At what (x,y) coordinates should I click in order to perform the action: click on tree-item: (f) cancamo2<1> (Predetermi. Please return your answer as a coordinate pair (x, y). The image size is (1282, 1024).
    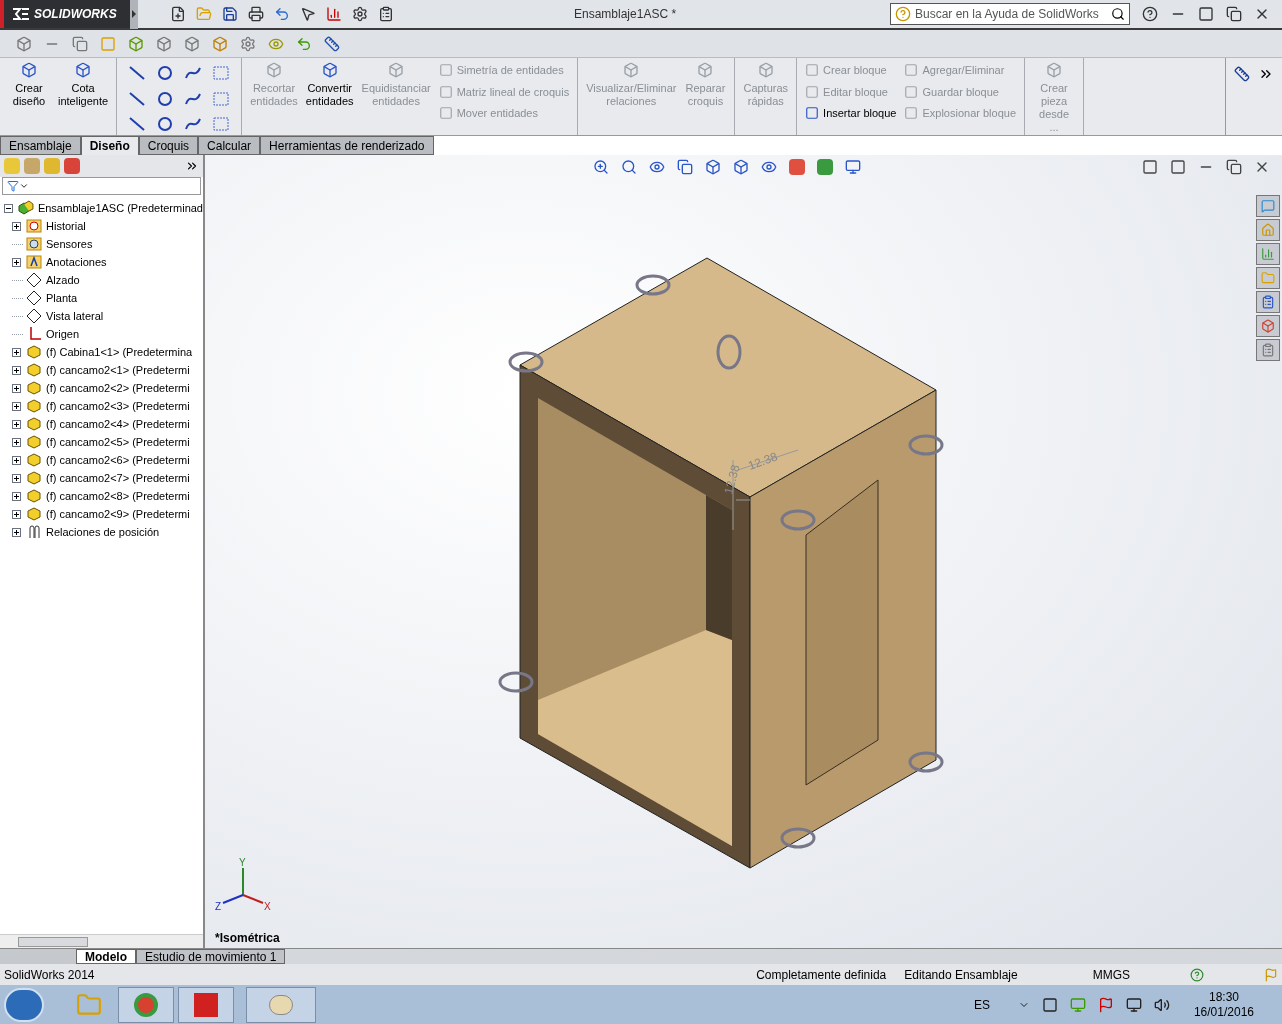
    Looking at the image, I should click on (118, 370).